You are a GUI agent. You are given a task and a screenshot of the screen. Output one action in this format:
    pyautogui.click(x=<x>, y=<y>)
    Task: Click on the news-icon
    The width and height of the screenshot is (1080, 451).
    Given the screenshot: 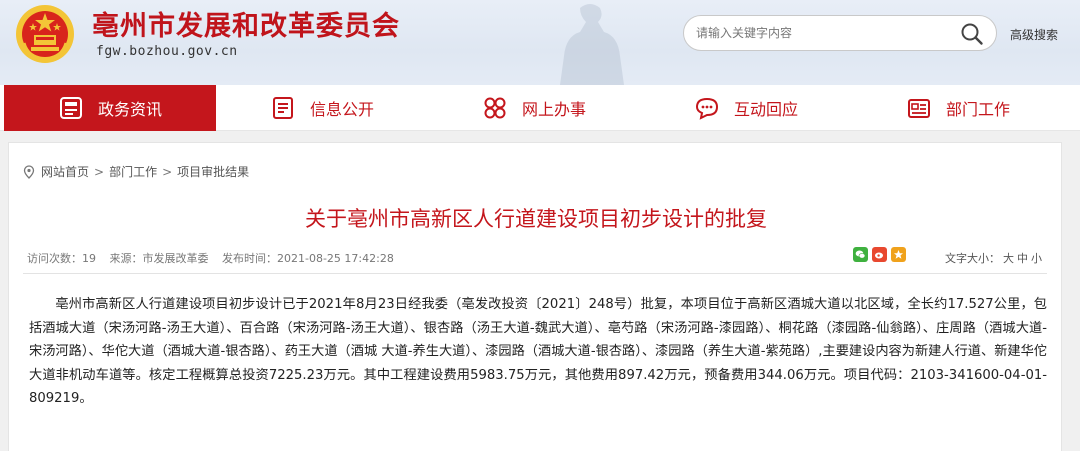 What is the action you would take?
    pyautogui.click(x=70, y=108)
    